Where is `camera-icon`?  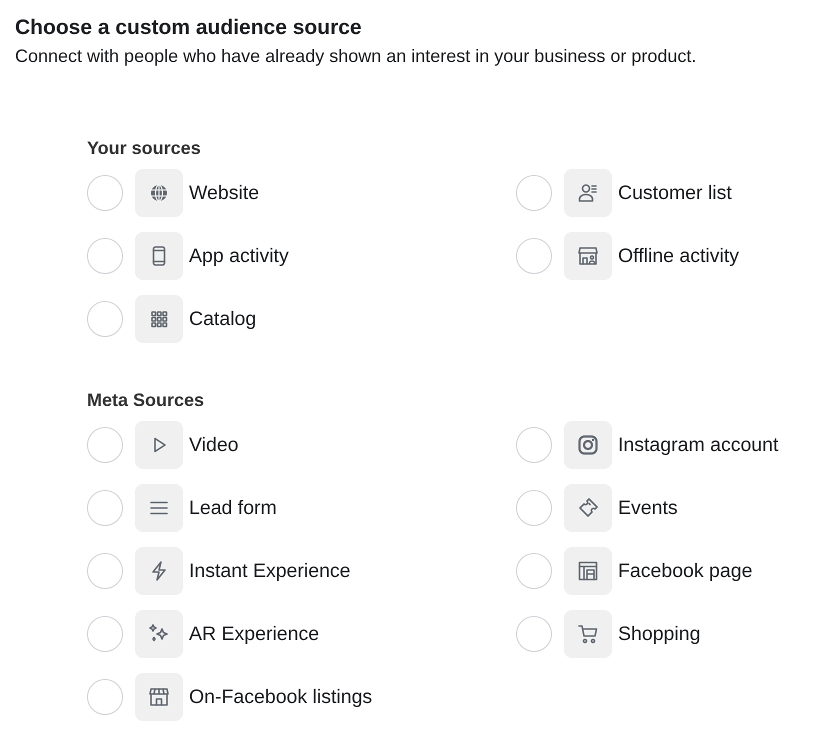
camera-icon is located at coordinates (588, 445).